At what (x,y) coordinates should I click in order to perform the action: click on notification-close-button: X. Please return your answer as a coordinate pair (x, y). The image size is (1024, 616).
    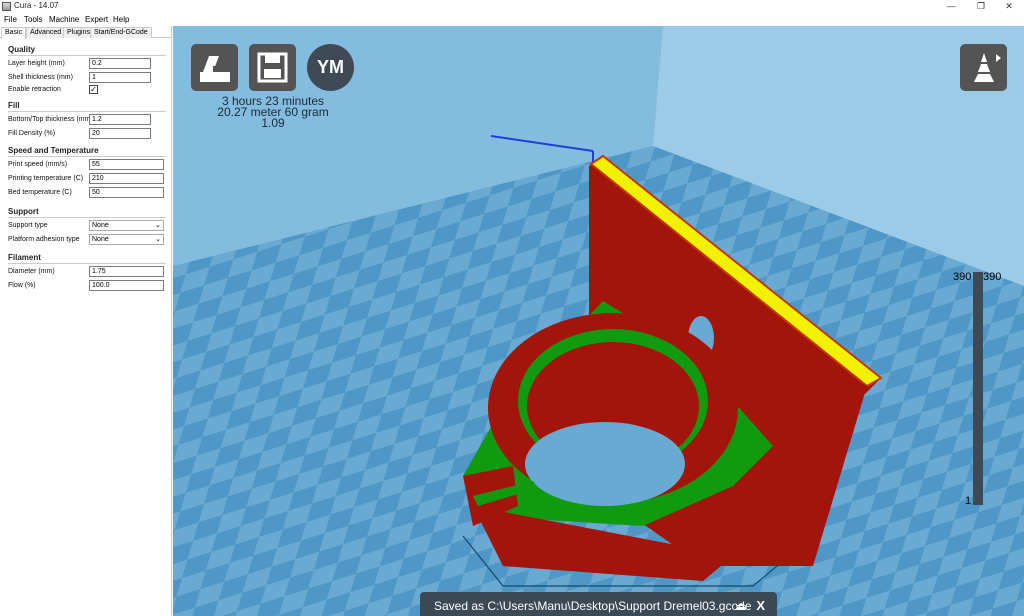
    Looking at the image, I should click on (760, 604).